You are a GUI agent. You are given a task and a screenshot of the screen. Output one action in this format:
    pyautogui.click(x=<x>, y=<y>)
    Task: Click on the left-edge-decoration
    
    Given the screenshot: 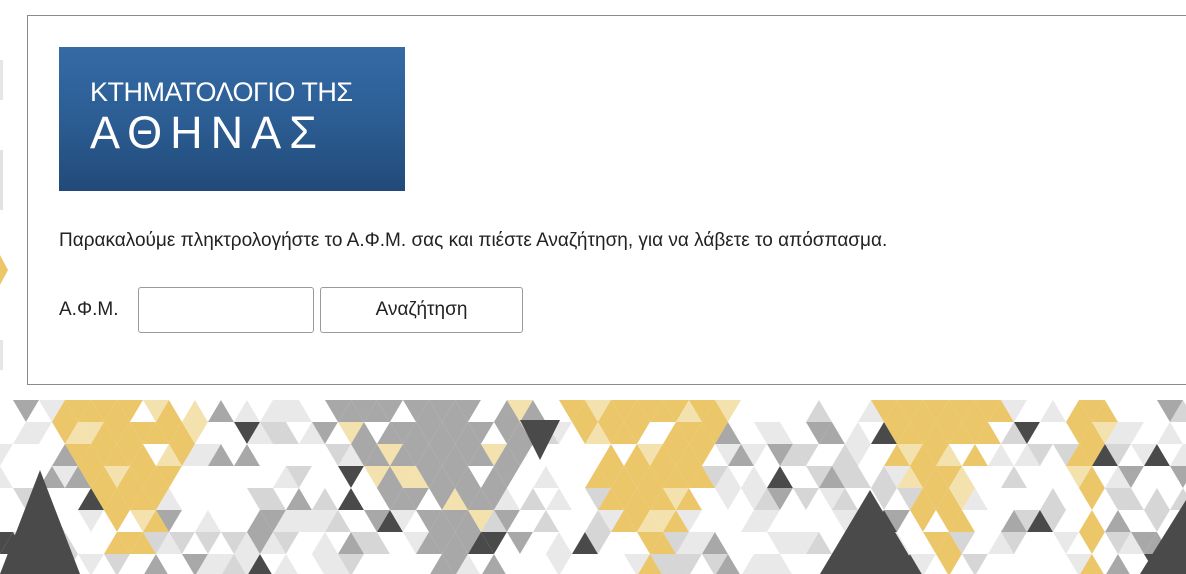 What is the action you would take?
    pyautogui.click(x=4, y=215)
    